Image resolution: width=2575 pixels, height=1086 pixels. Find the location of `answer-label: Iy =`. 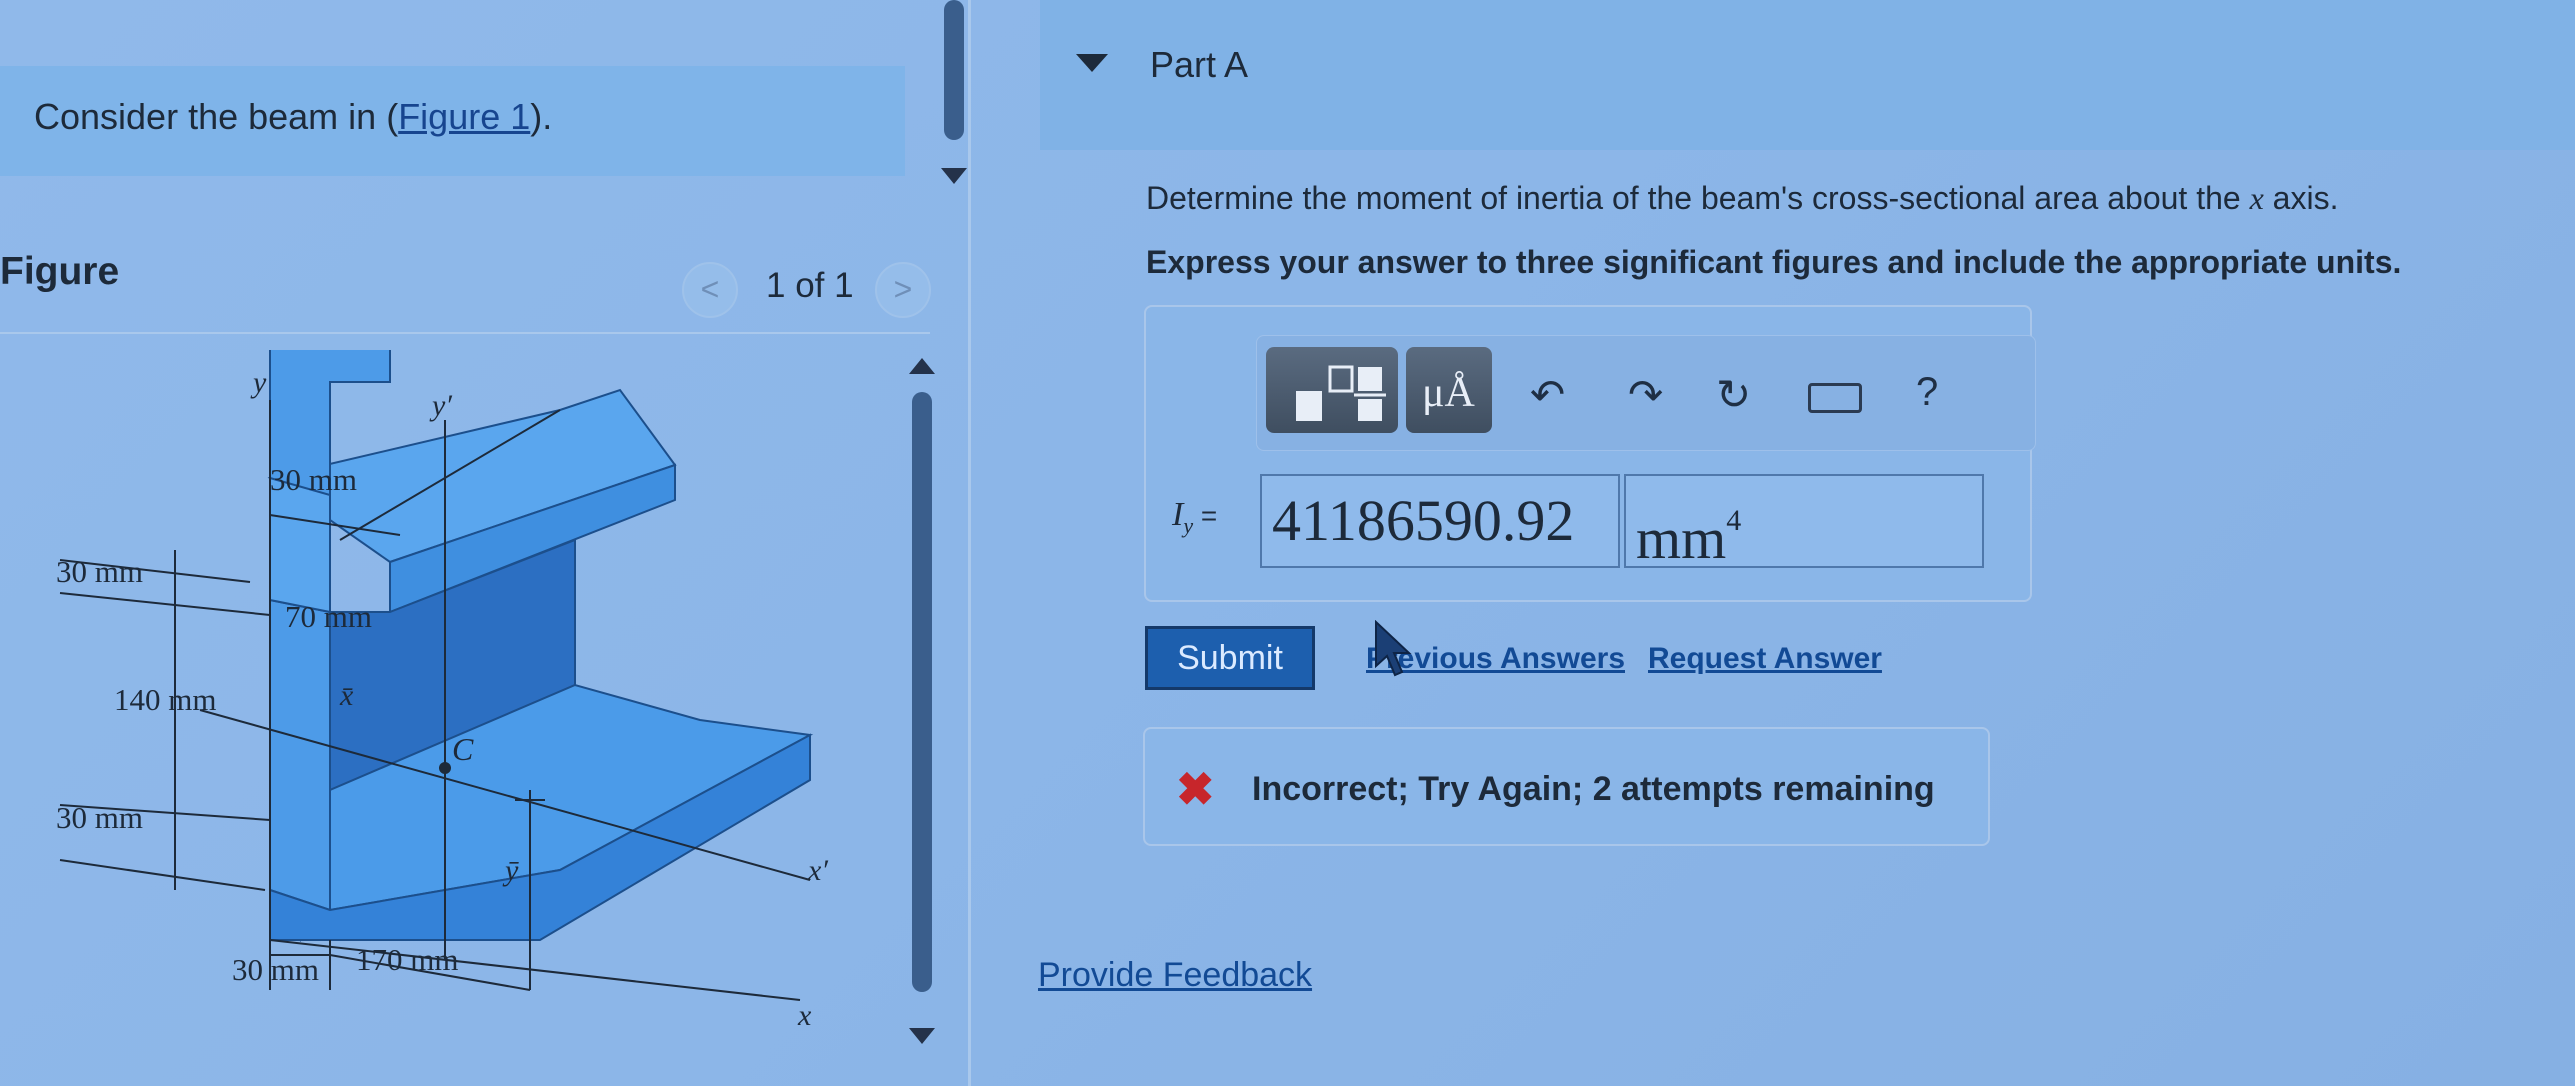

answer-label: Iy = is located at coordinates (1195, 517).